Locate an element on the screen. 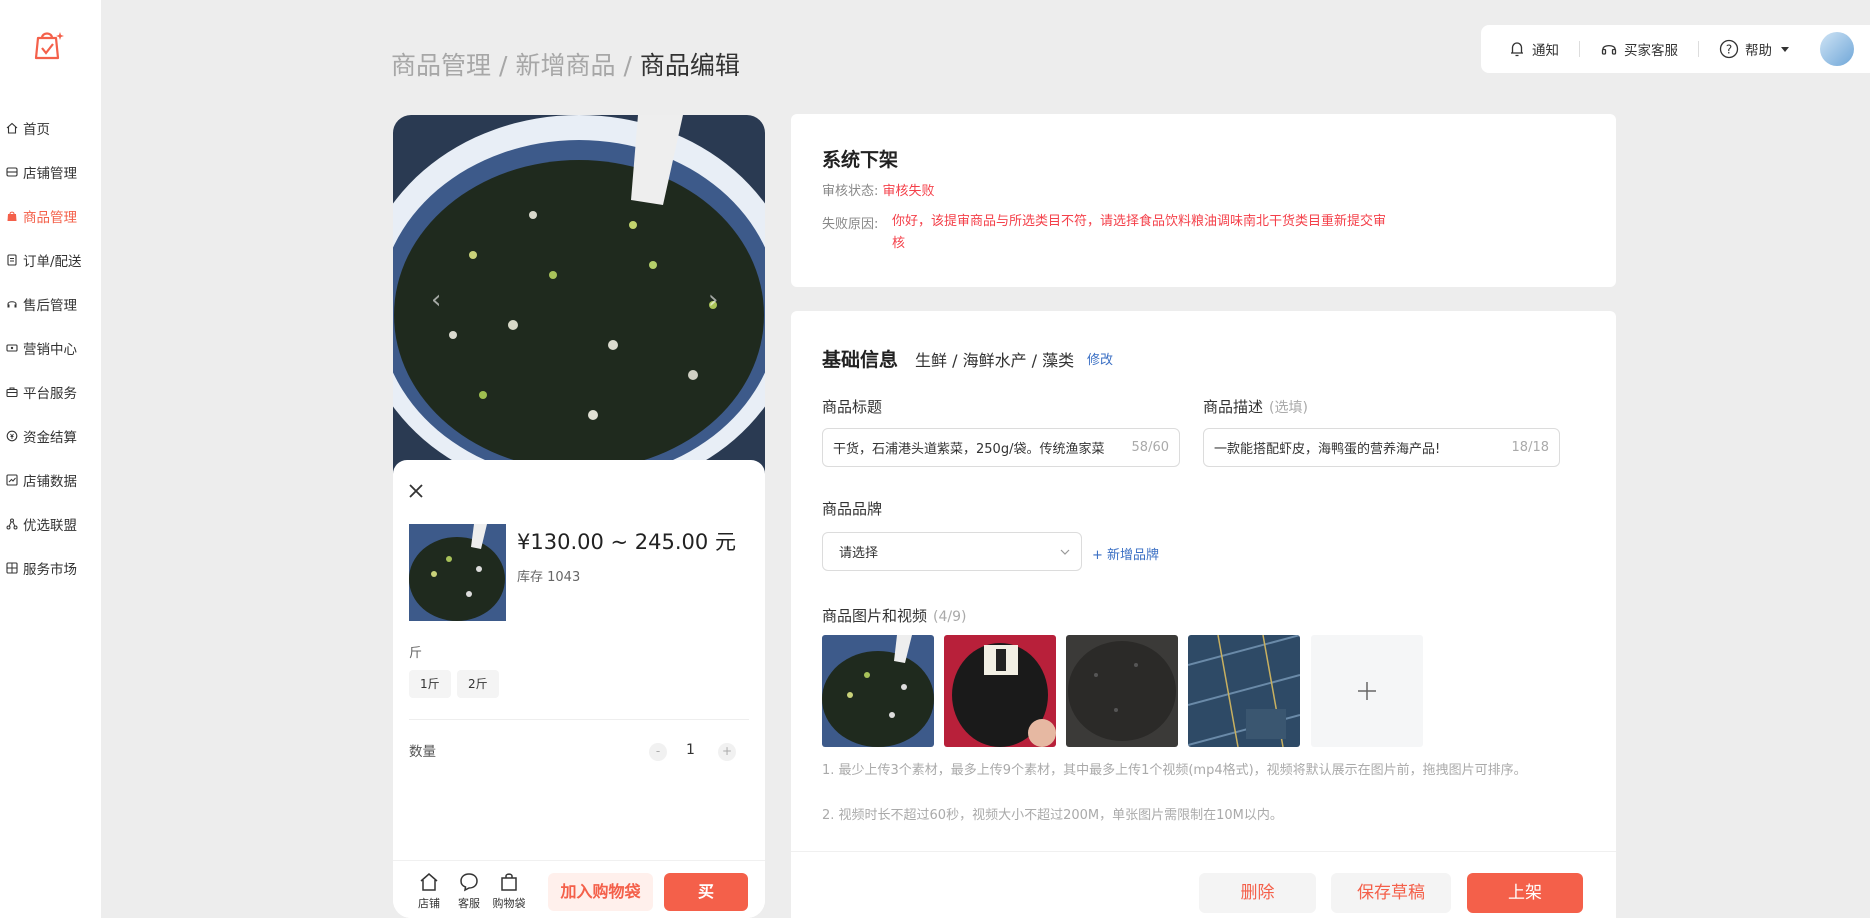 The image size is (1870, 918). brand-select-value: 请选择 is located at coordinates (859, 553).